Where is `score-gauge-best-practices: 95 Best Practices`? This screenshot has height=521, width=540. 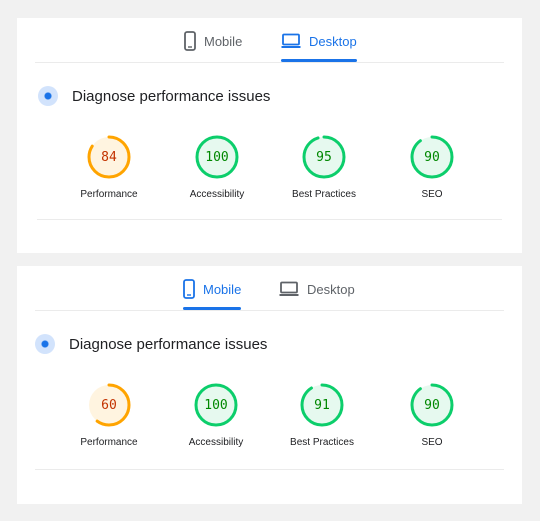 score-gauge-best-practices: 95 Best Practices is located at coordinates (324, 167).